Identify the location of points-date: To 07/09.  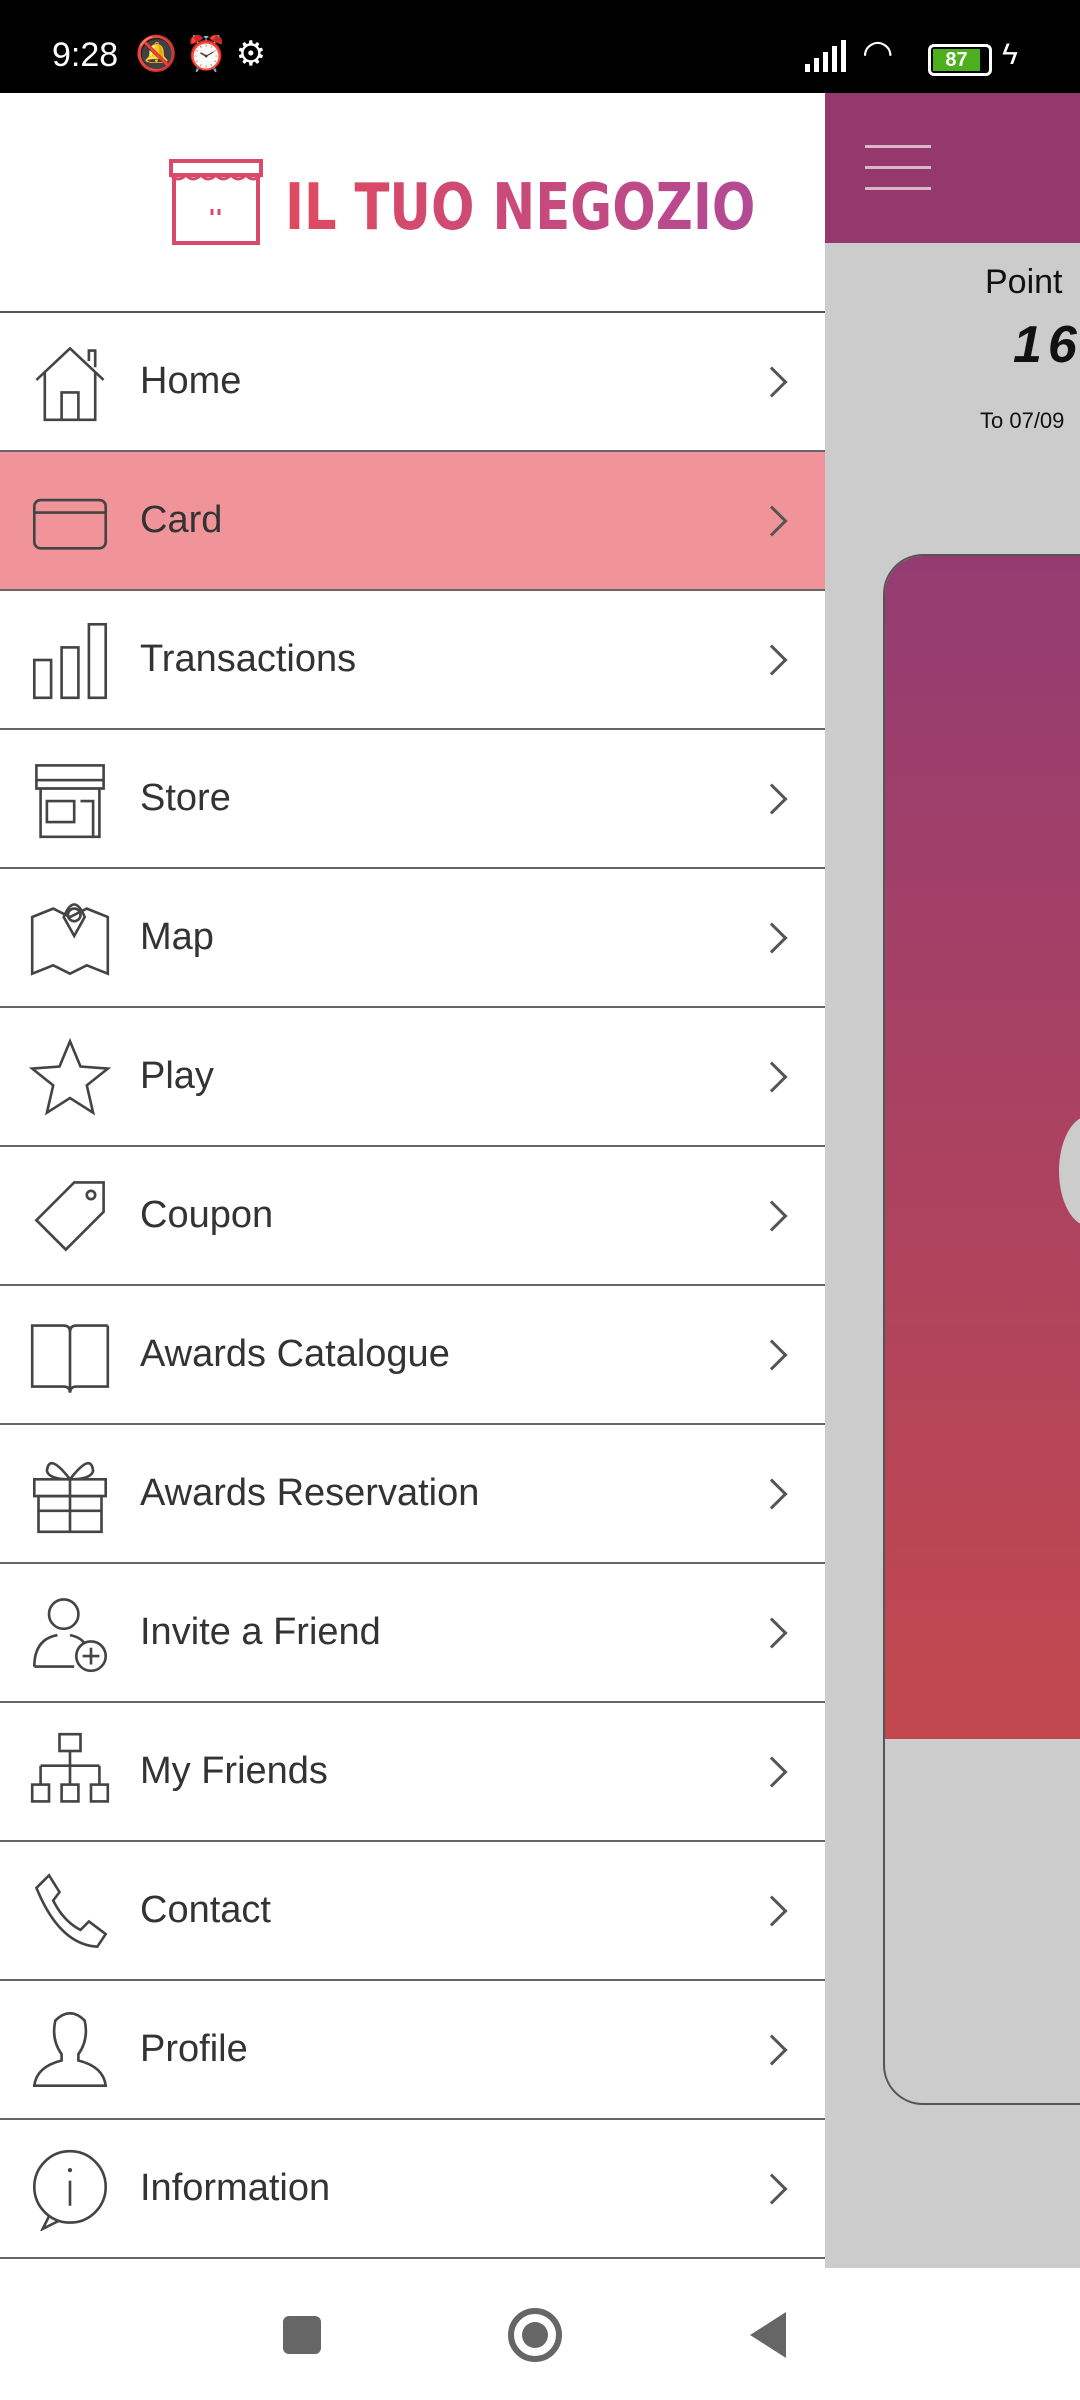
(1022, 420).